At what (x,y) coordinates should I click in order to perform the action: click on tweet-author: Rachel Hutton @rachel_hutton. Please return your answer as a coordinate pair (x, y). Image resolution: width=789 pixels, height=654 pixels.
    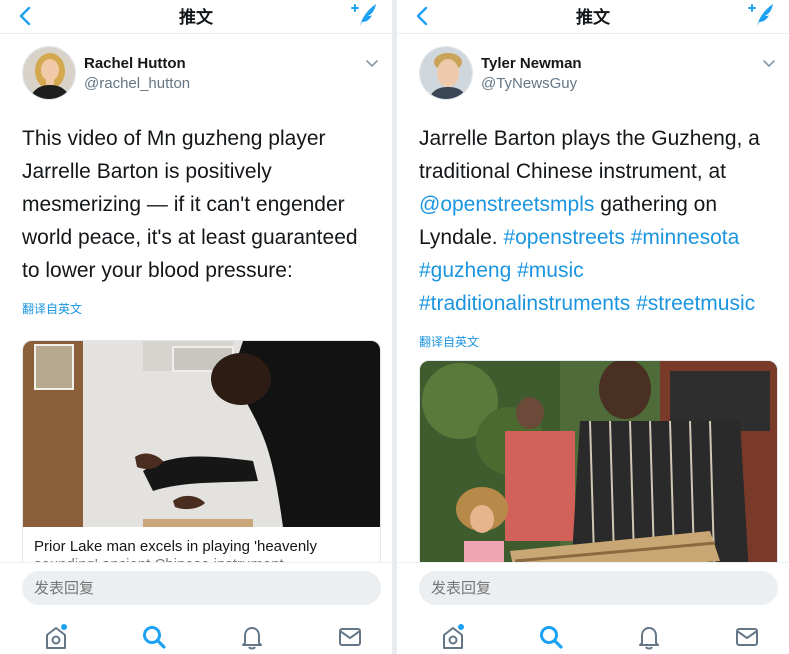
    Looking at the image, I should click on (202, 75).